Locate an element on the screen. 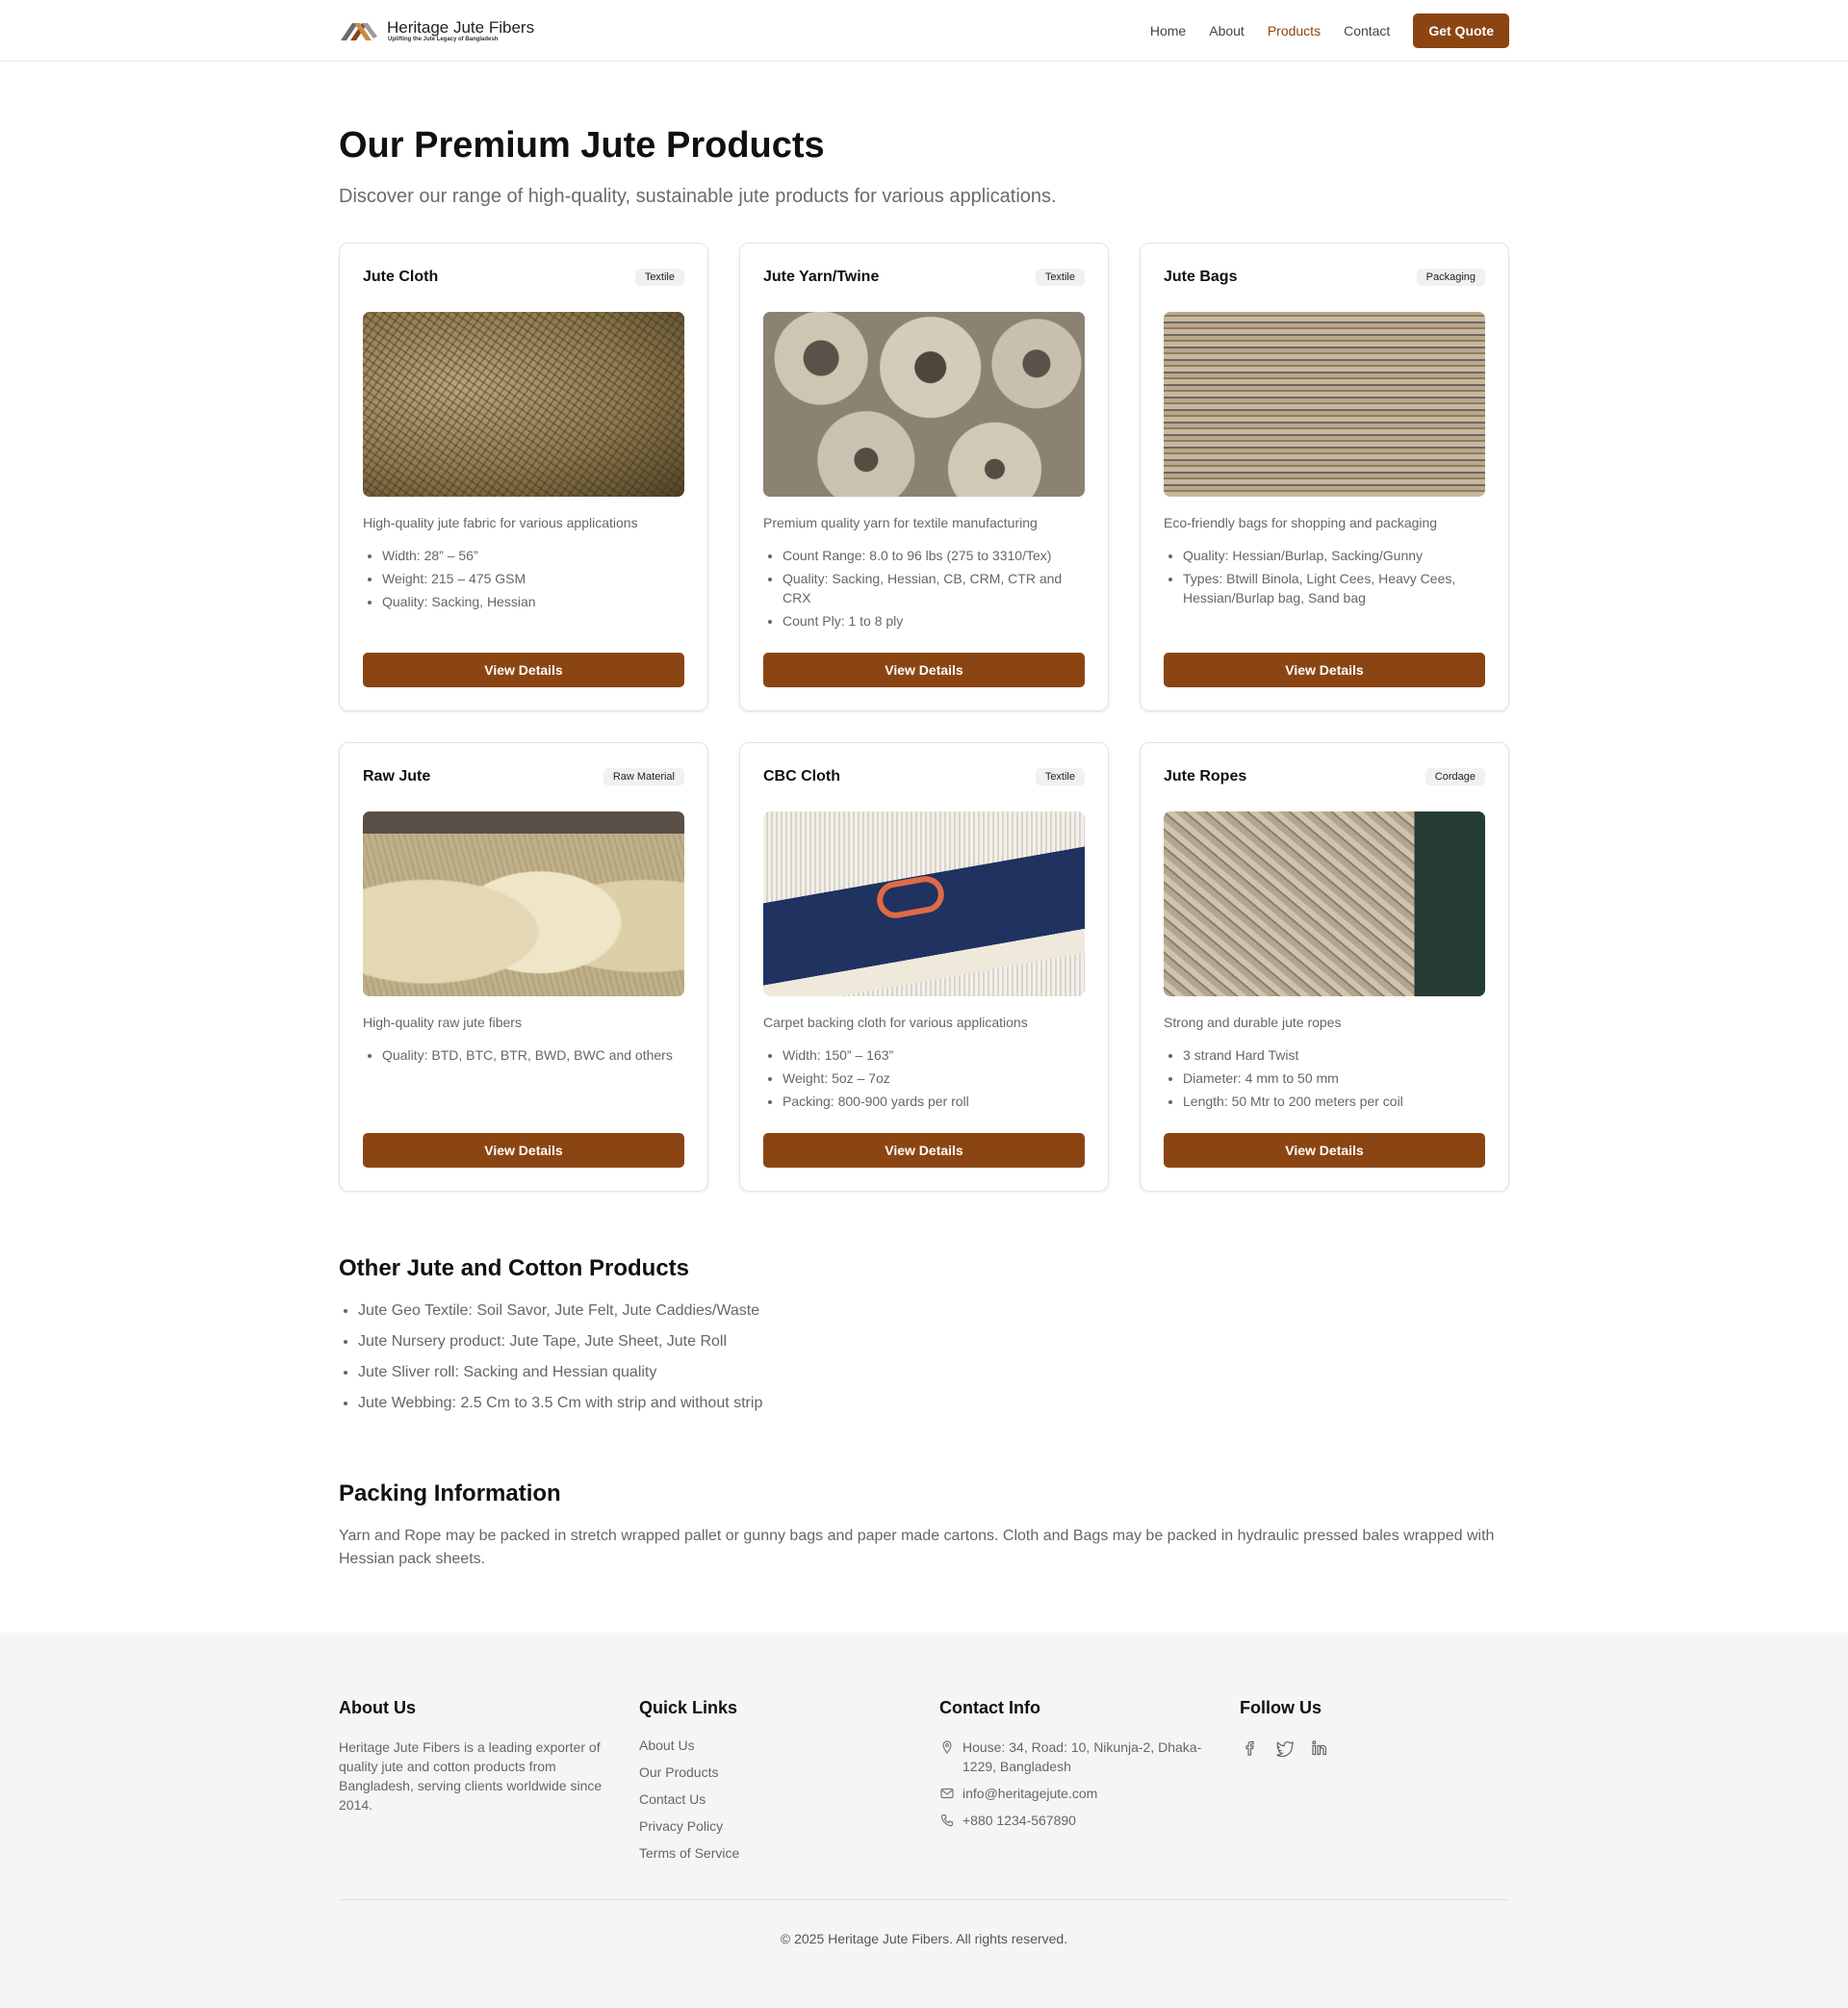  phone-icon is located at coordinates (947, 1820).